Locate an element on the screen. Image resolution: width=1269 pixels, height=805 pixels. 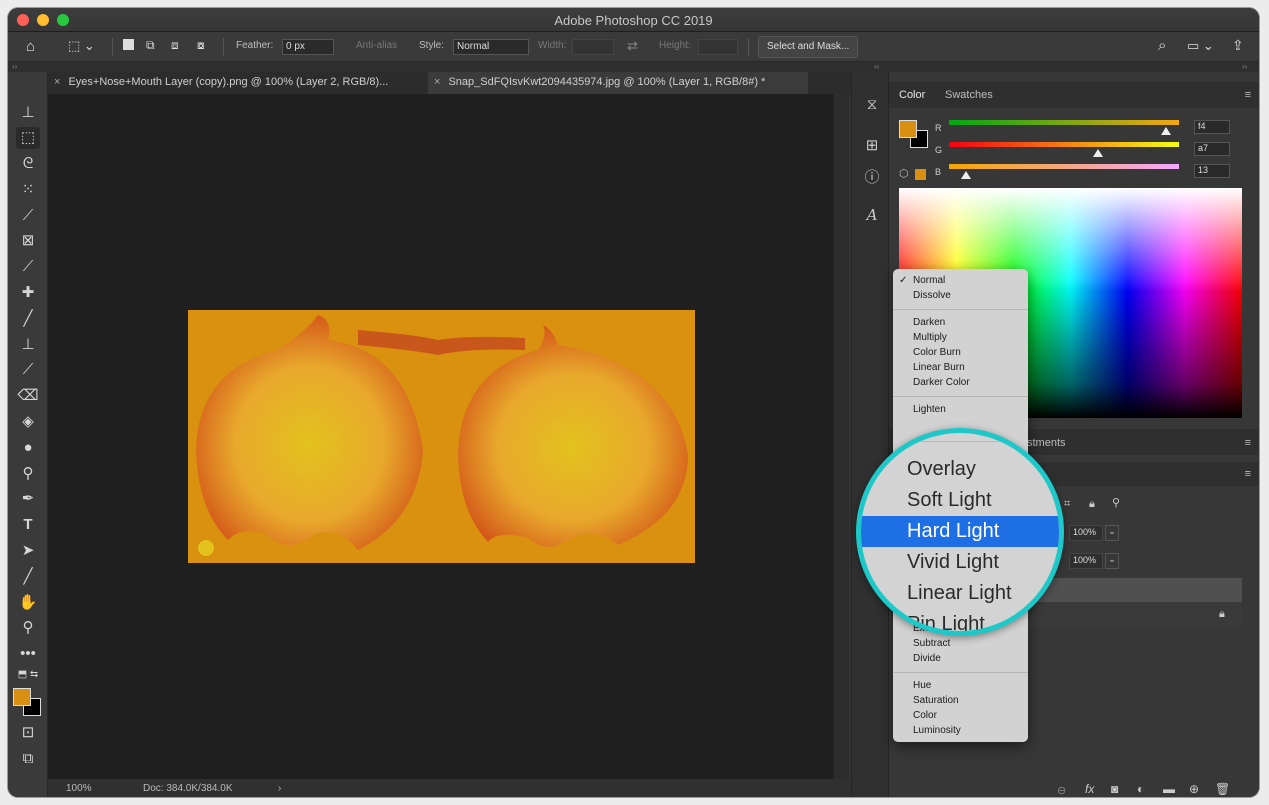
menu-item-hue: Hue is located at coordinates (922, 685).